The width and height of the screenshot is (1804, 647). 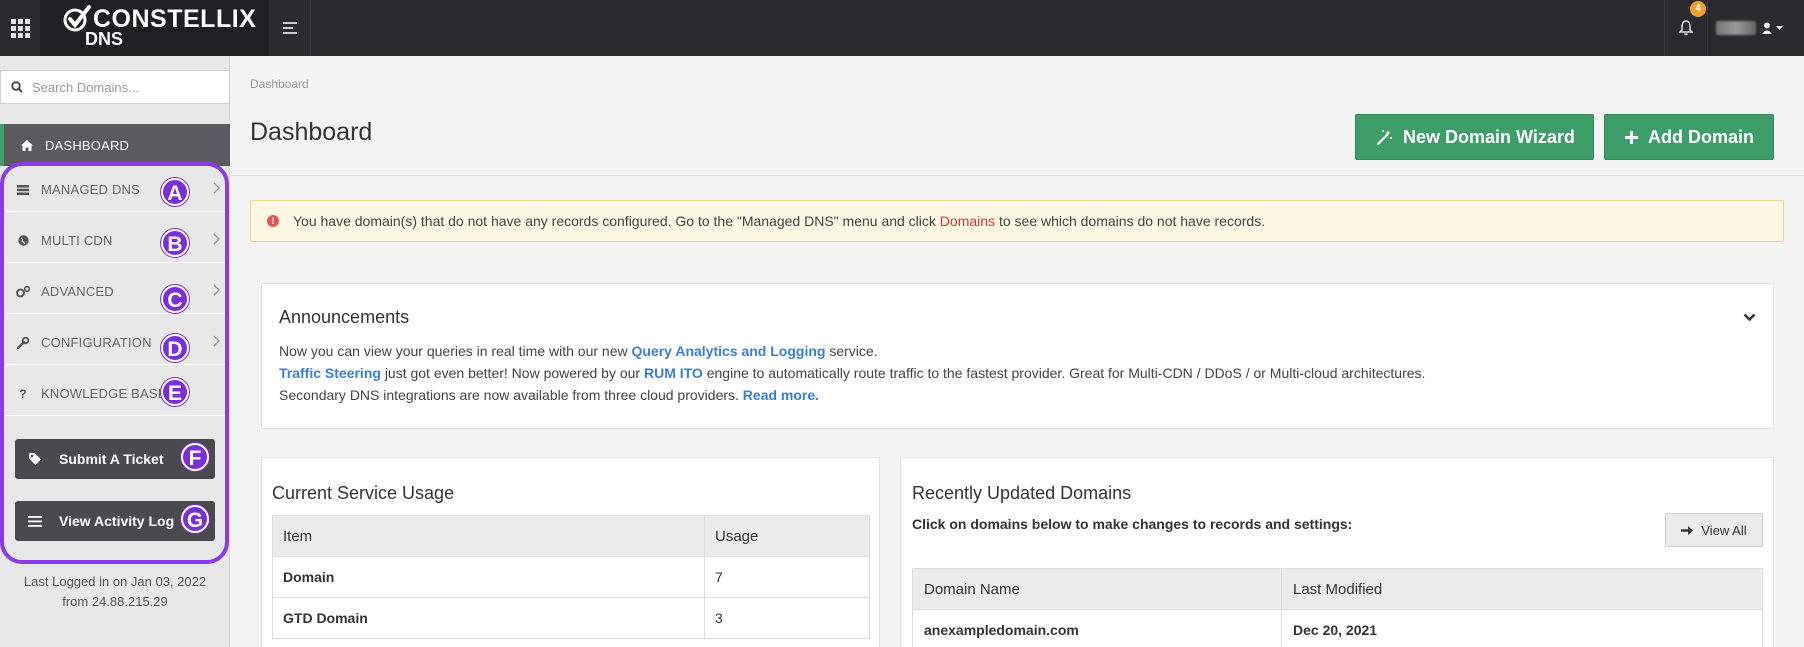 What do you see at coordinates (1489, 136) in the screenshot?
I see `new-domain-wizard-label: New Domain Wizard` at bounding box center [1489, 136].